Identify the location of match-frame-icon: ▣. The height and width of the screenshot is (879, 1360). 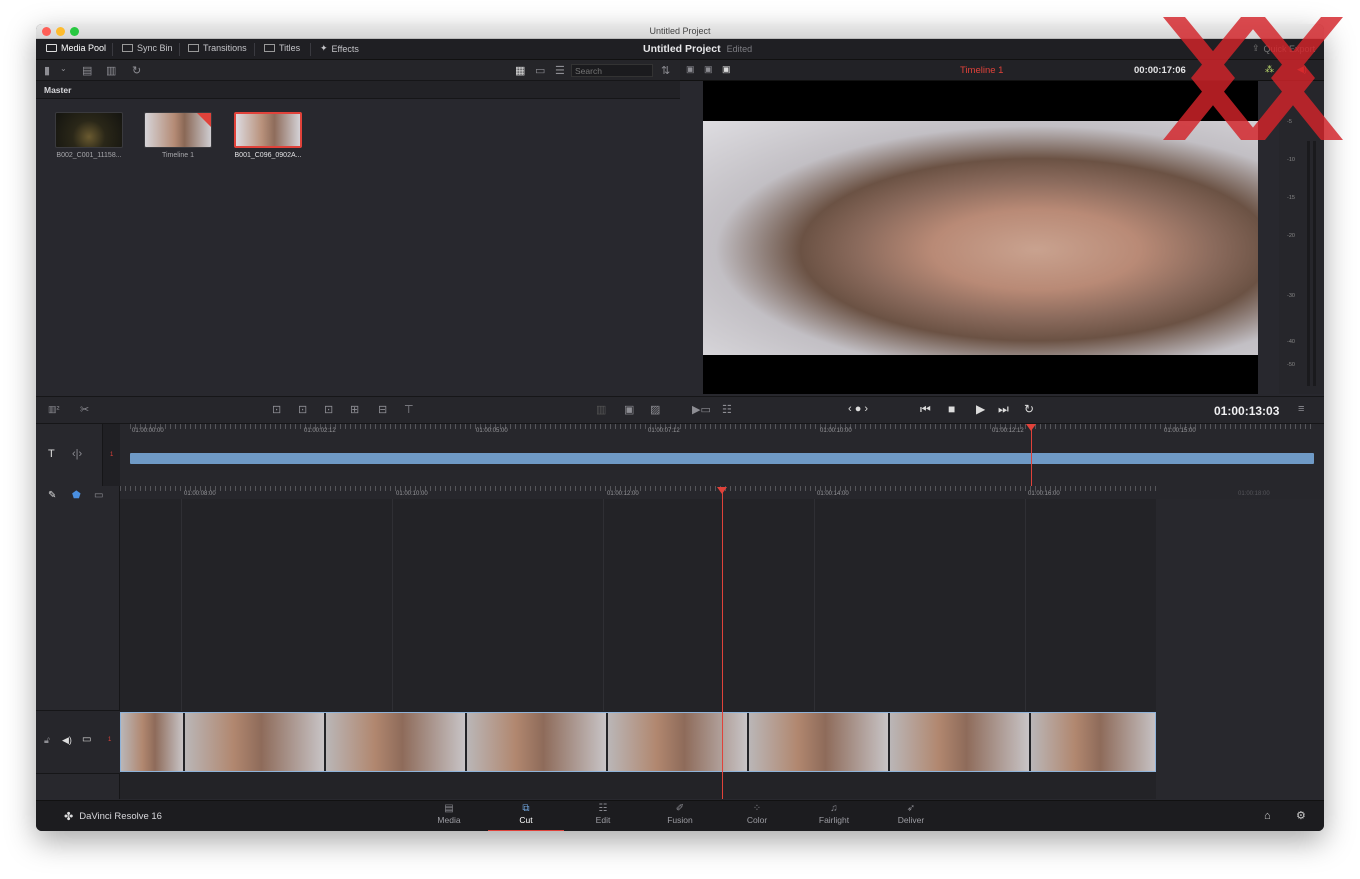
(629, 409).